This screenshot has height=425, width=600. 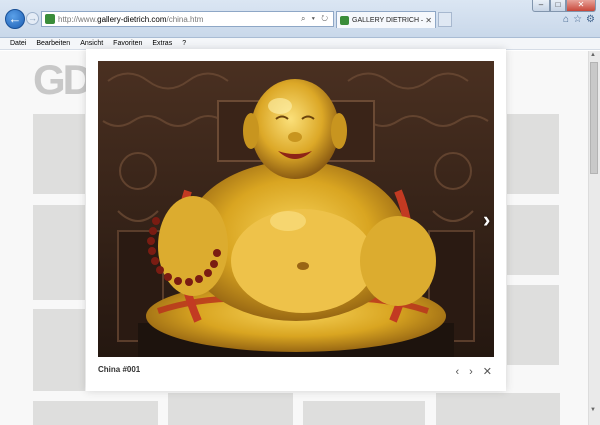 I want to click on menu-help: ?, so click(x=184, y=43).